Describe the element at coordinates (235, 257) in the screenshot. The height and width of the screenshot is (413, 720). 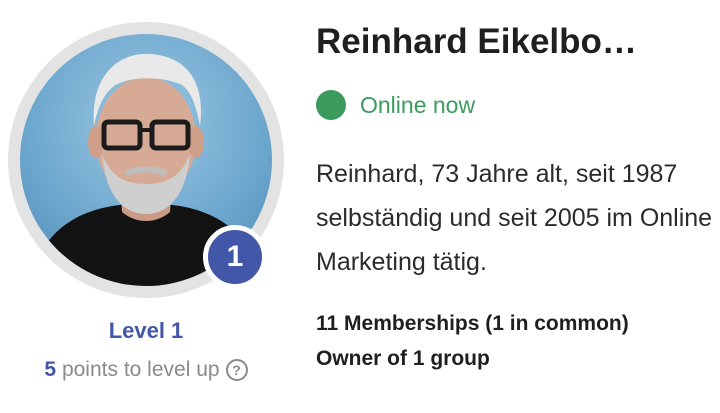
I see `level-badge: 1` at that location.